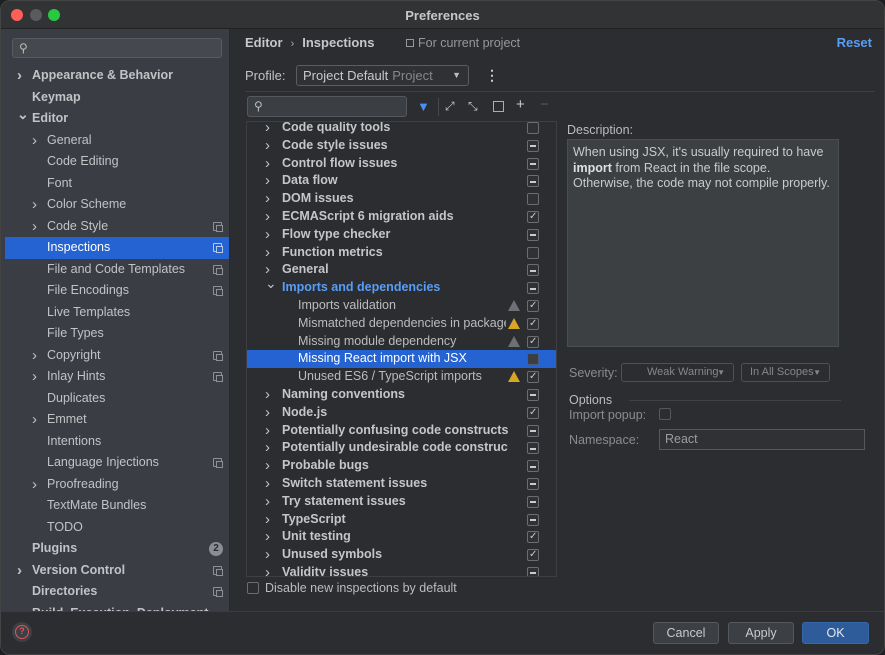 The width and height of the screenshot is (885, 655). Describe the element at coordinates (264, 42) in the screenshot. I see `breadcrumb-editor: Editor` at that location.